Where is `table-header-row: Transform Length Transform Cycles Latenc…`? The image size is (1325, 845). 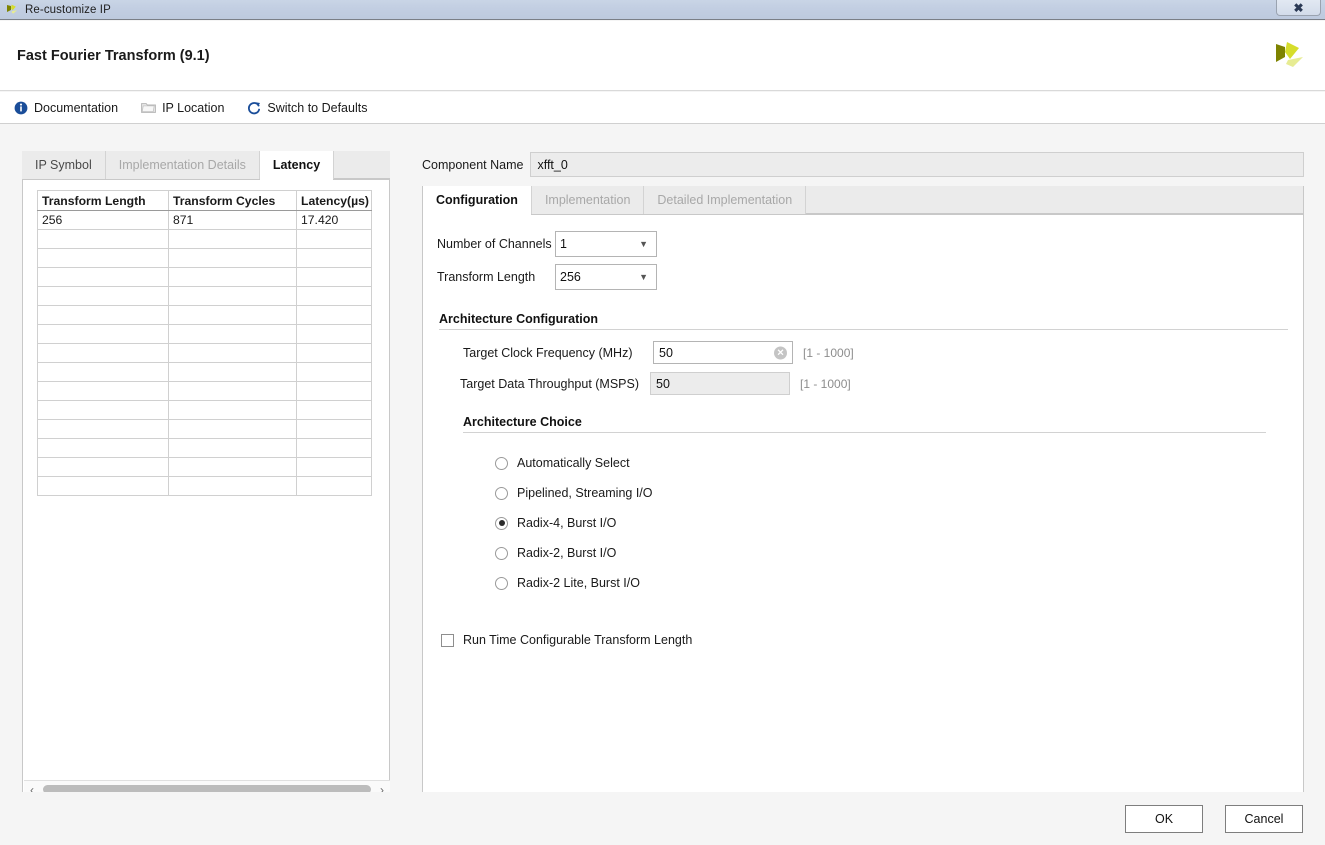 table-header-row: Transform Length Transform Cycles Latenc… is located at coordinates (204, 200).